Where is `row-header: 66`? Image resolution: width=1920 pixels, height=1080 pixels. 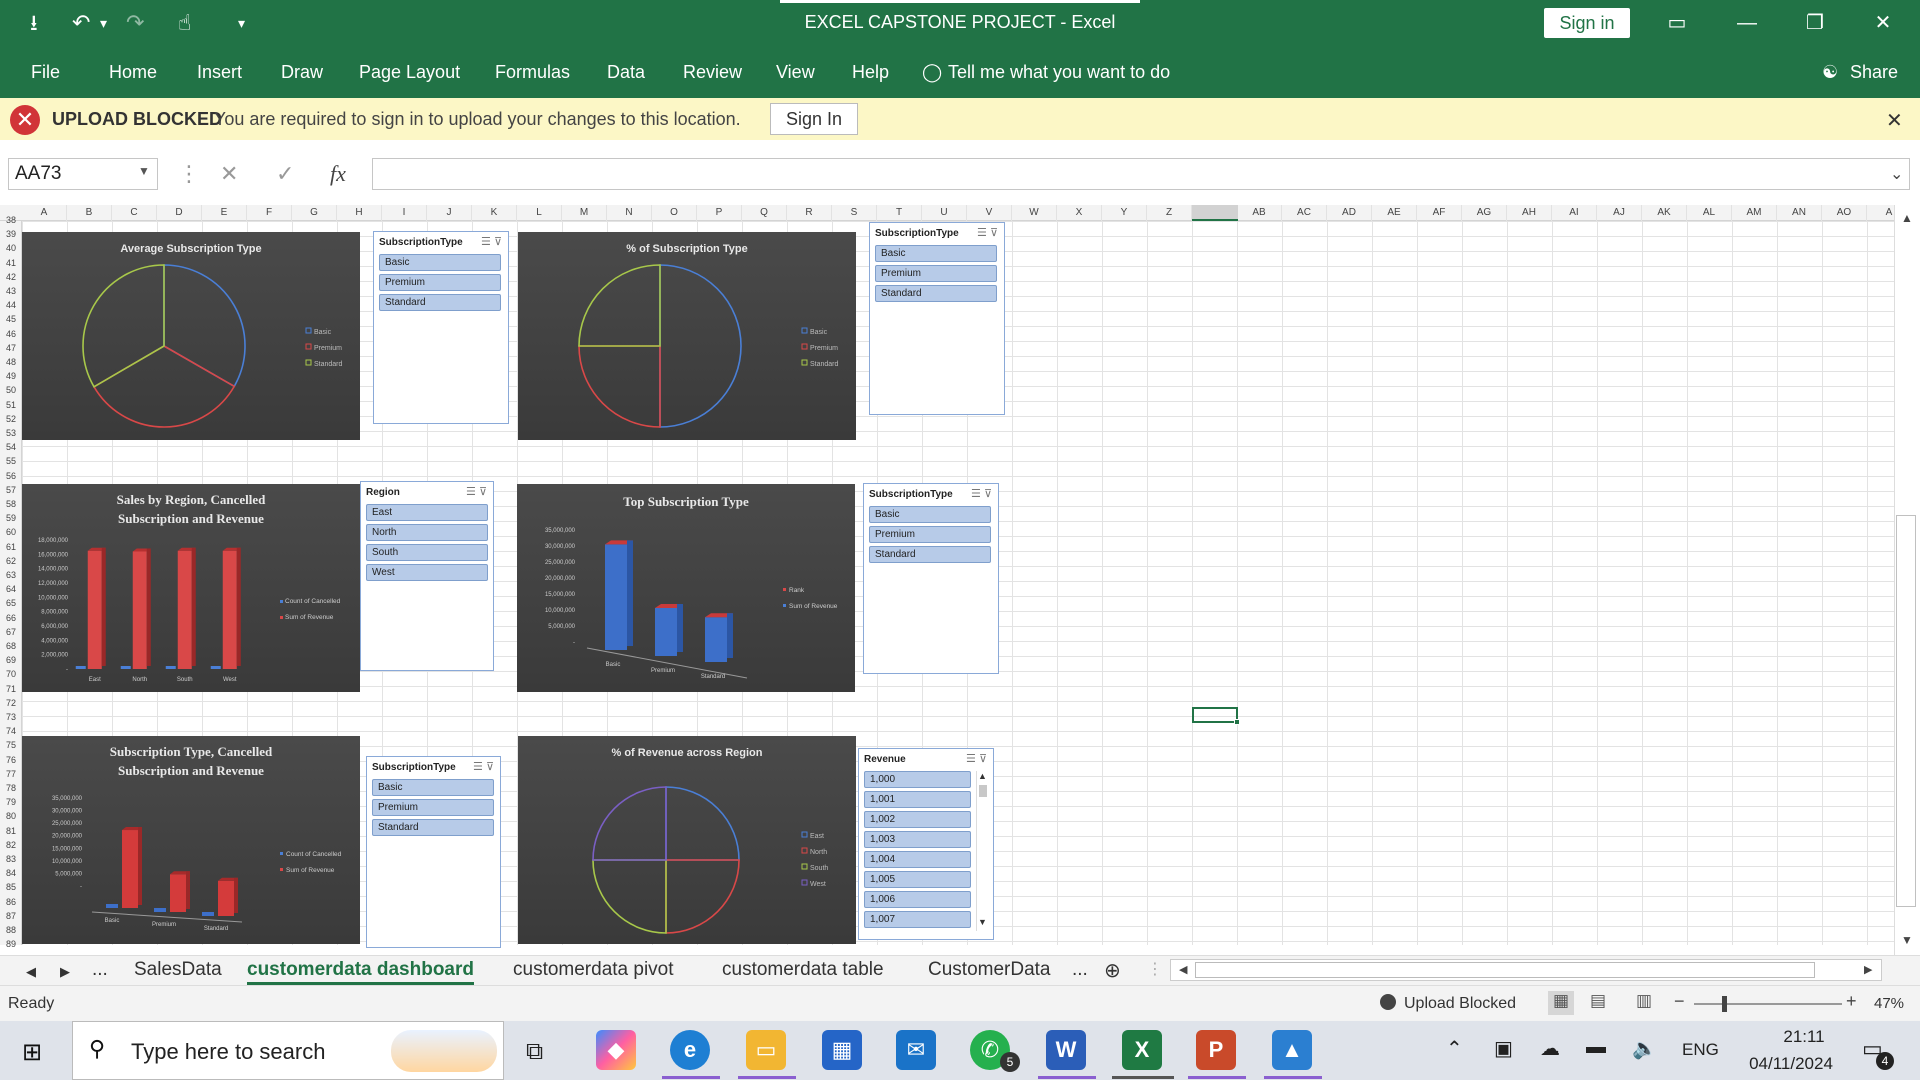 row-header: 66 is located at coordinates (11, 618).